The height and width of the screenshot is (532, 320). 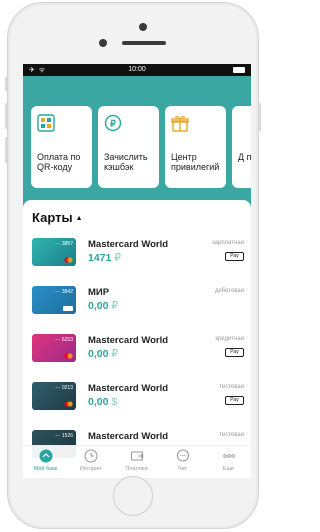 What do you see at coordinates (6, 116) in the screenshot?
I see `volume-up-button` at bounding box center [6, 116].